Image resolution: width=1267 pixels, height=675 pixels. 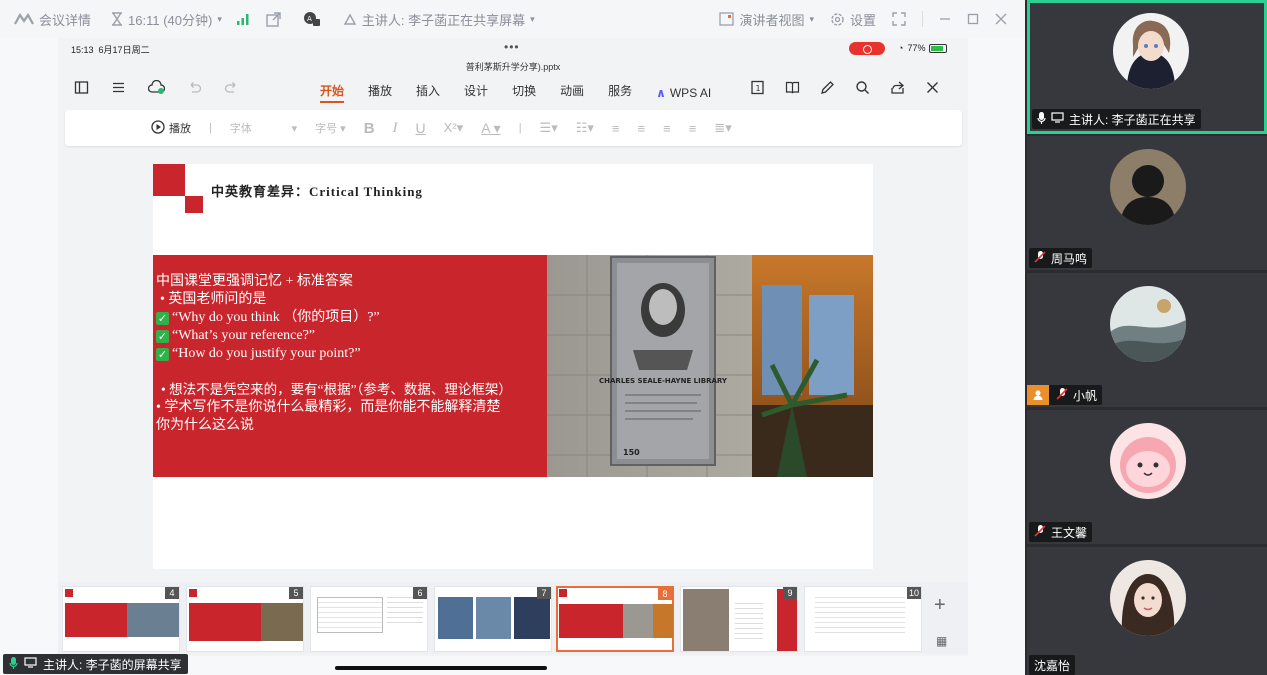 What do you see at coordinates (693, 128) in the screenshot?
I see `justify-icon: ≡` at bounding box center [693, 128].